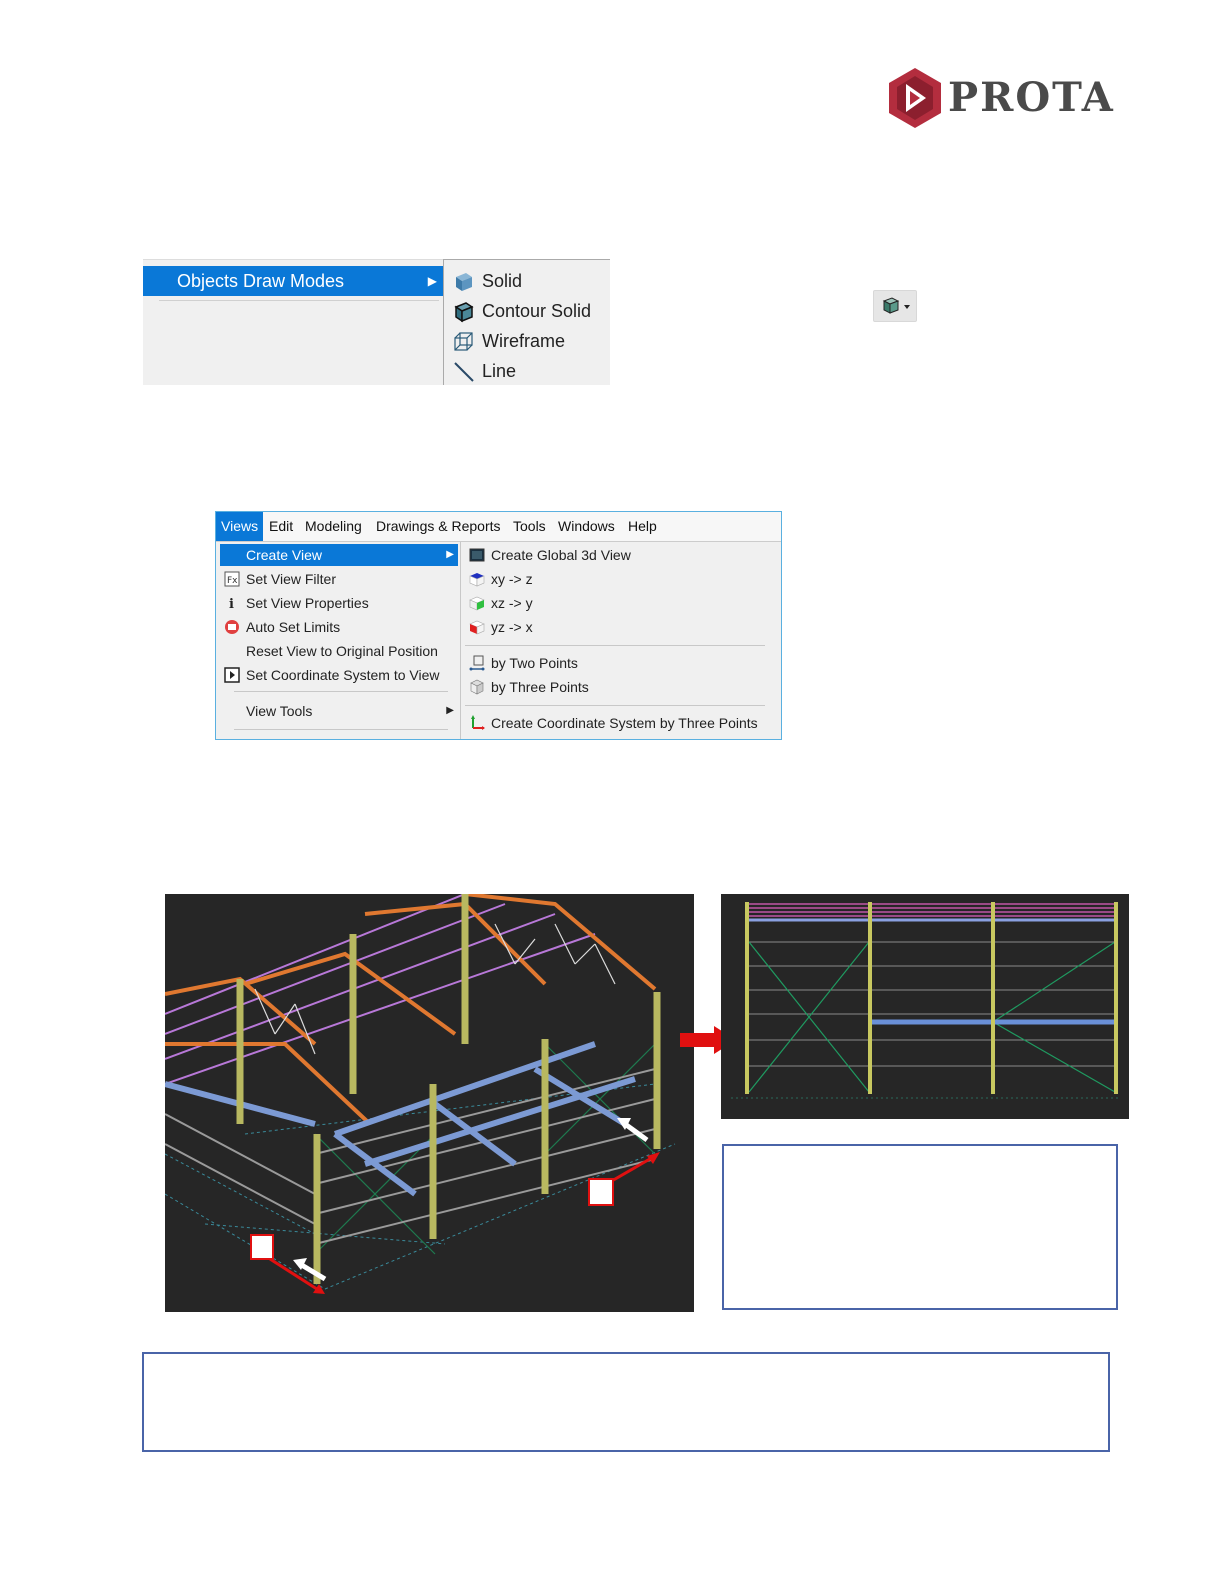 The width and height of the screenshot is (1224, 1584). I want to click on menubar-drawings-reports: Drawings & Reports, so click(438, 526).